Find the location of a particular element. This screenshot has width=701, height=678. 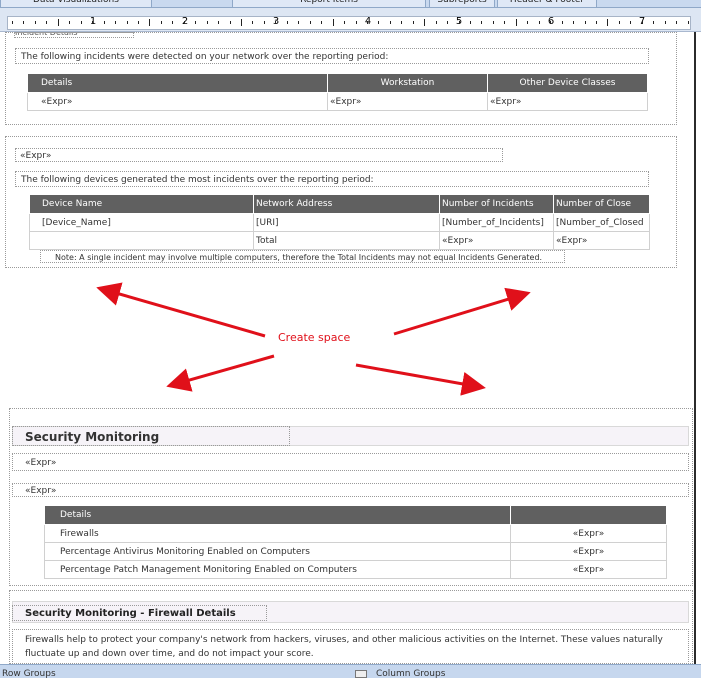

table-cell: [Number_of_Closed is located at coordinates (601, 222).